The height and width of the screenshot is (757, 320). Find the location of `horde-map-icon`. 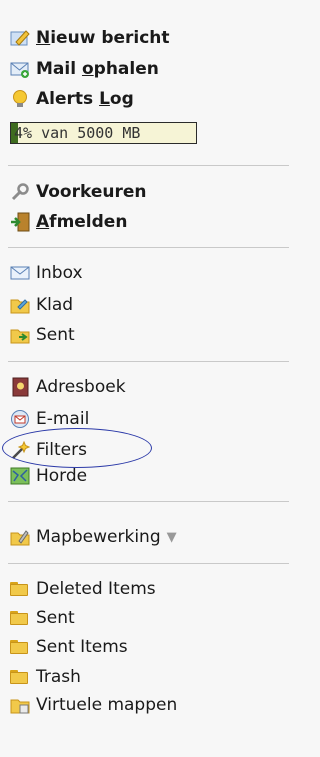

horde-map-icon is located at coordinates (20, 476).